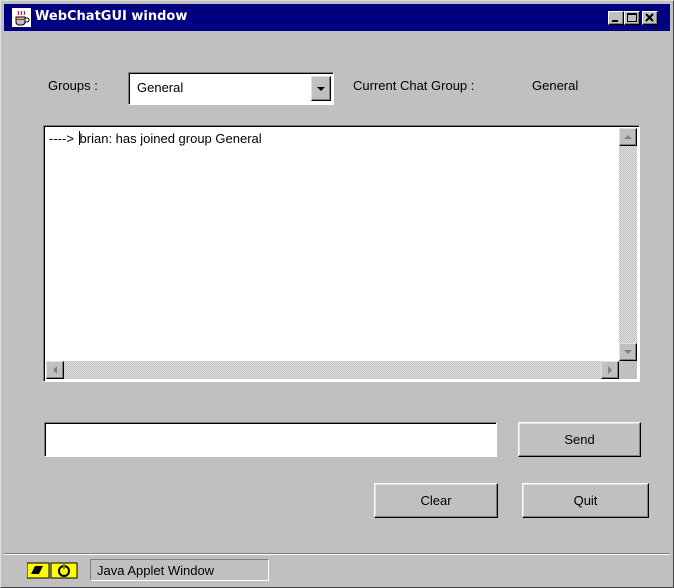 The width and height of the screenshot is (674, 588). What do you see at coordinates (579, 439) in the screenshot?
I see `send-button: Send` at bounding box center [579, 439].